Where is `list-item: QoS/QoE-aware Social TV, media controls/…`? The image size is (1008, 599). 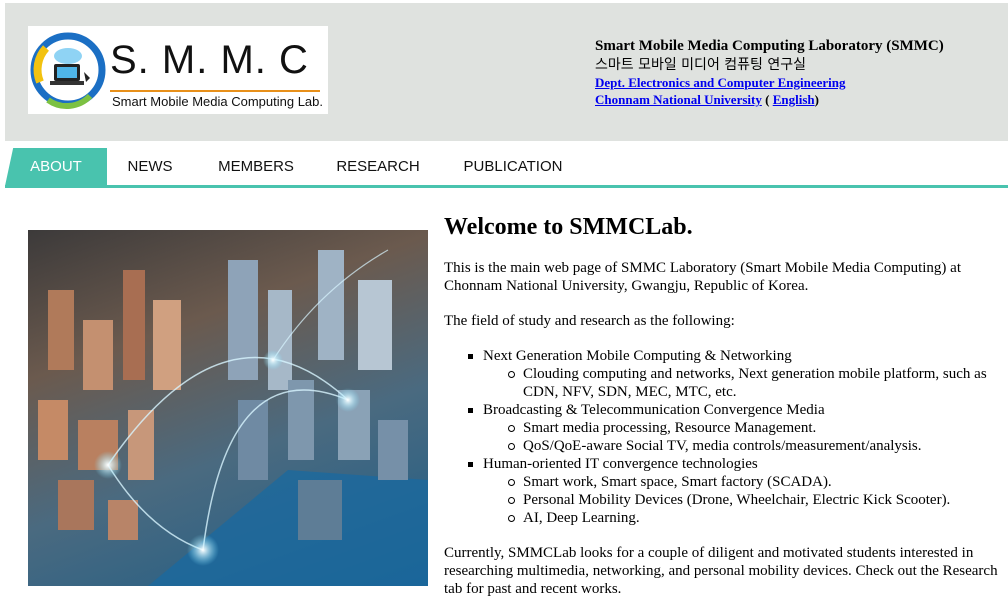
list-item: QoS/QoE-aware Social TV, media controls/… is located at coordinates (756, 446).